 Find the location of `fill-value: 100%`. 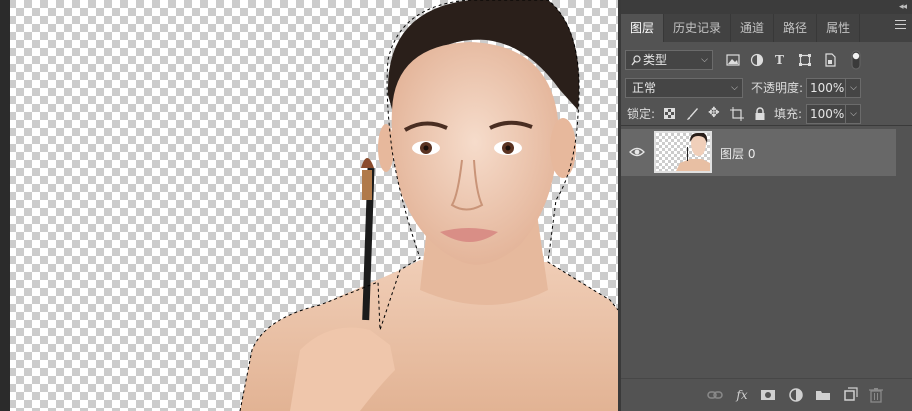

fill-value: 100% is located at coordinates (827, 114).